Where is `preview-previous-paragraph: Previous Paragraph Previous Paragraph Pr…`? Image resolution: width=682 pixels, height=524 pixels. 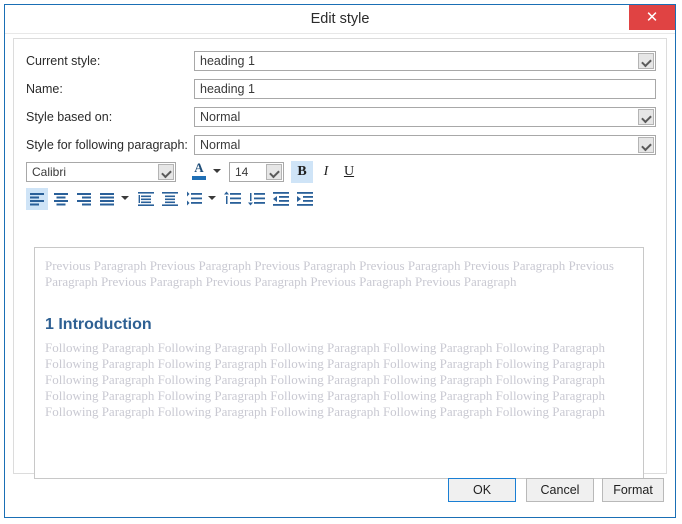
preview-previous-paragraph: Previous Paragraph Previous Paragraph Pr… is located at coordinates (329, 273).